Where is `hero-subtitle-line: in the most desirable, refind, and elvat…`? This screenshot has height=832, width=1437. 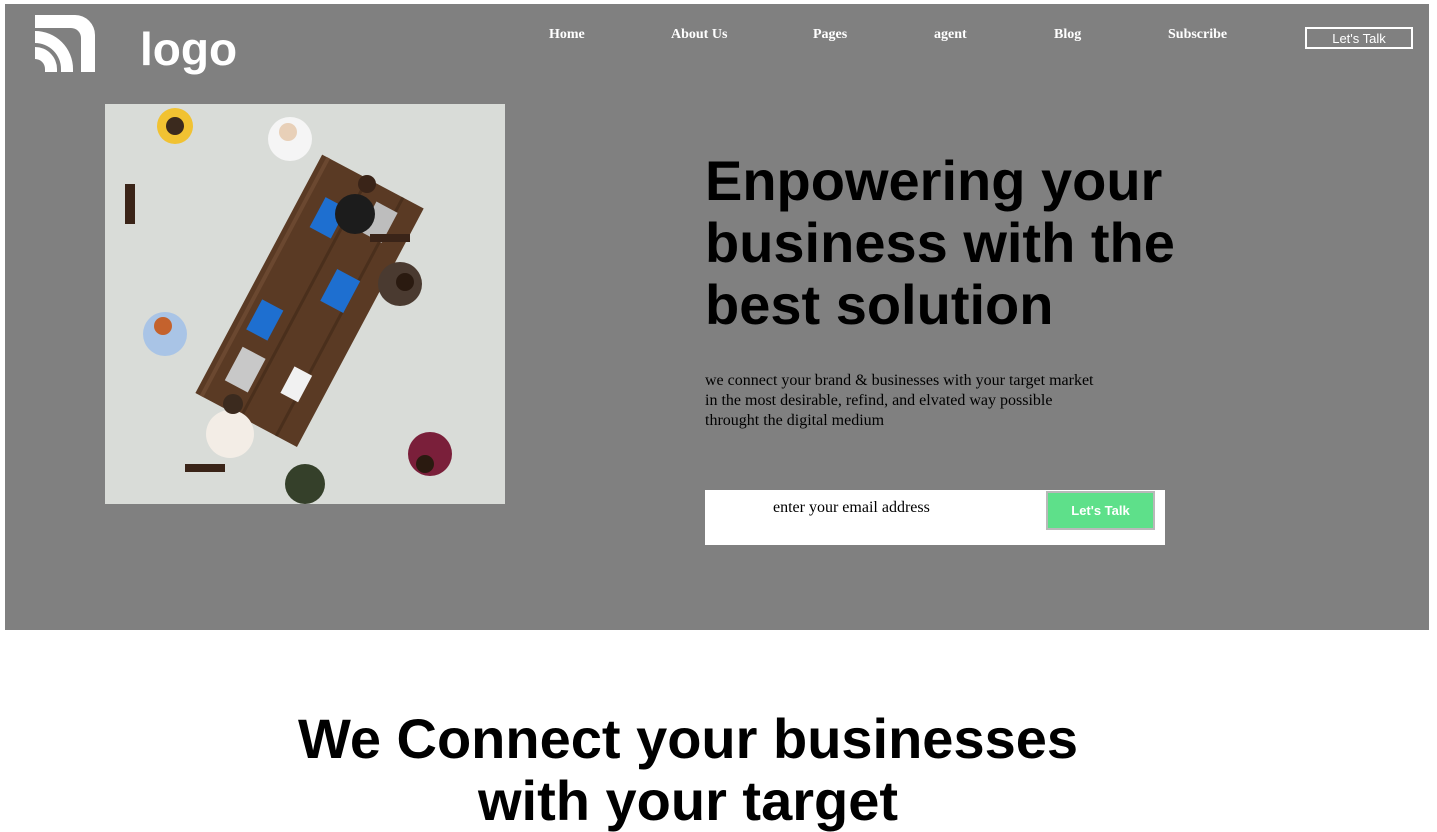
hero-subtitle-line: in the most desirable, refind, and elvat… is located at coordinates (879, 400).